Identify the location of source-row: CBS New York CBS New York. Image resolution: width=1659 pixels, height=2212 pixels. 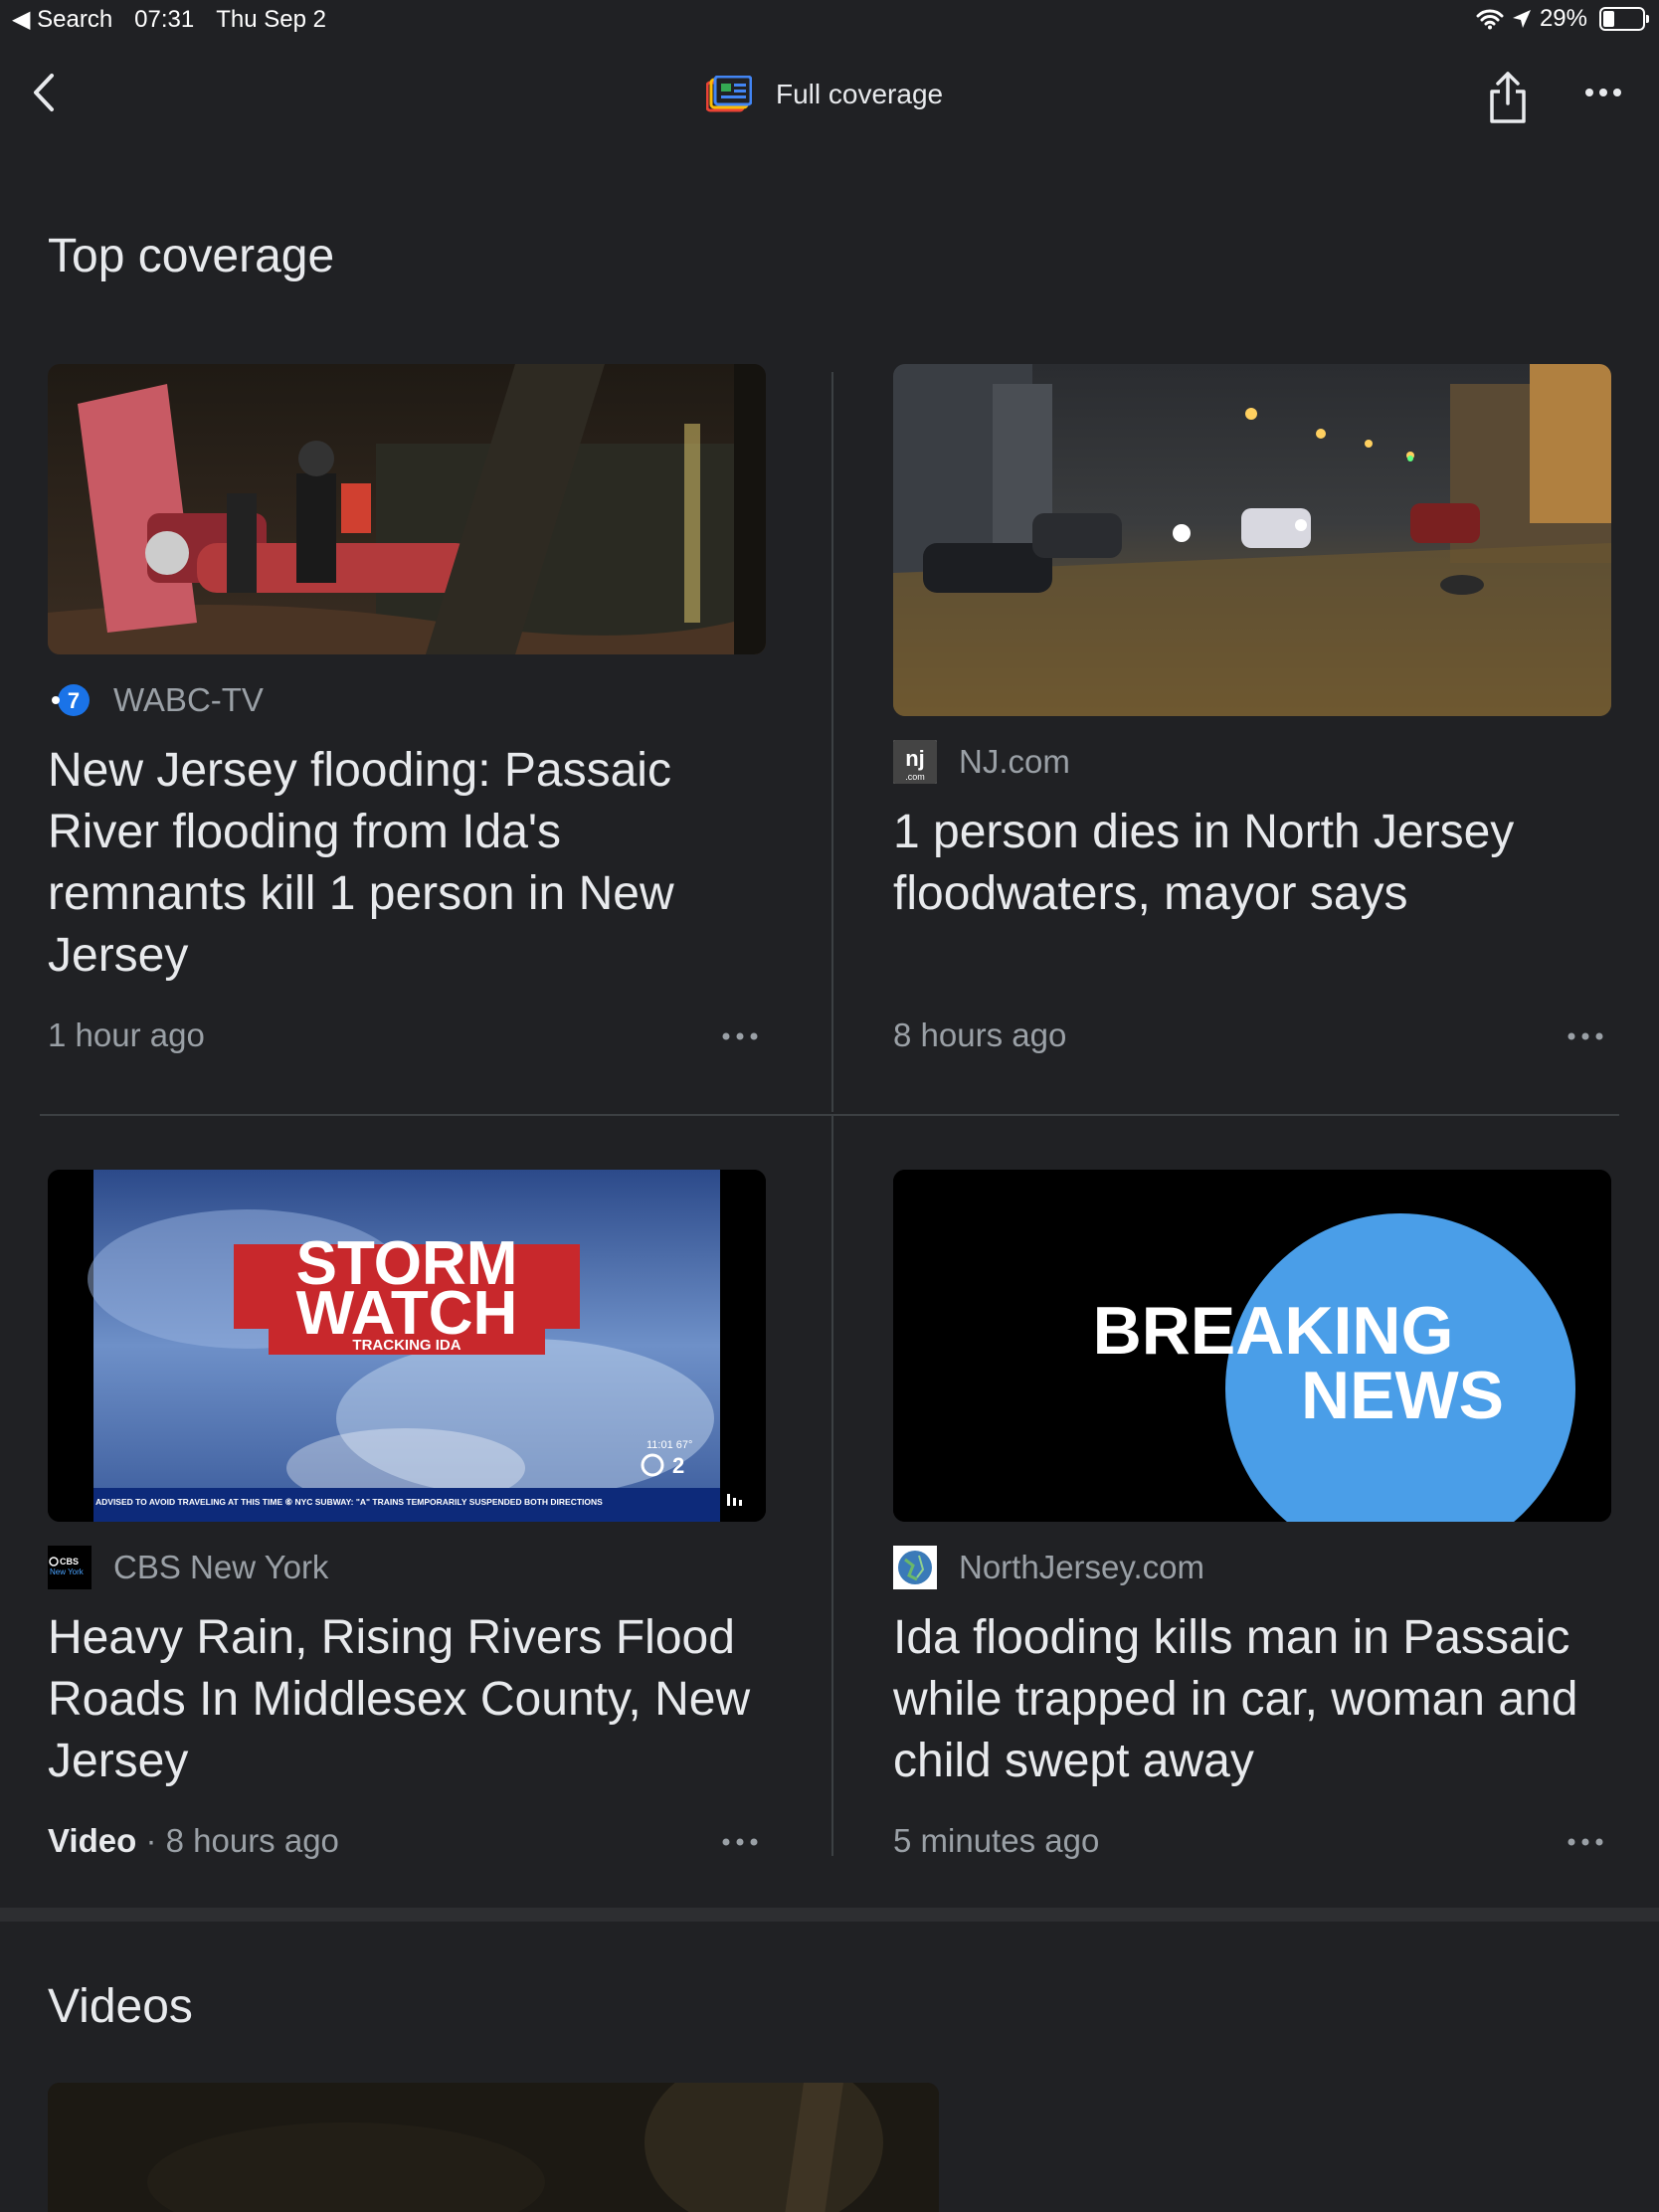
(188, 1567).